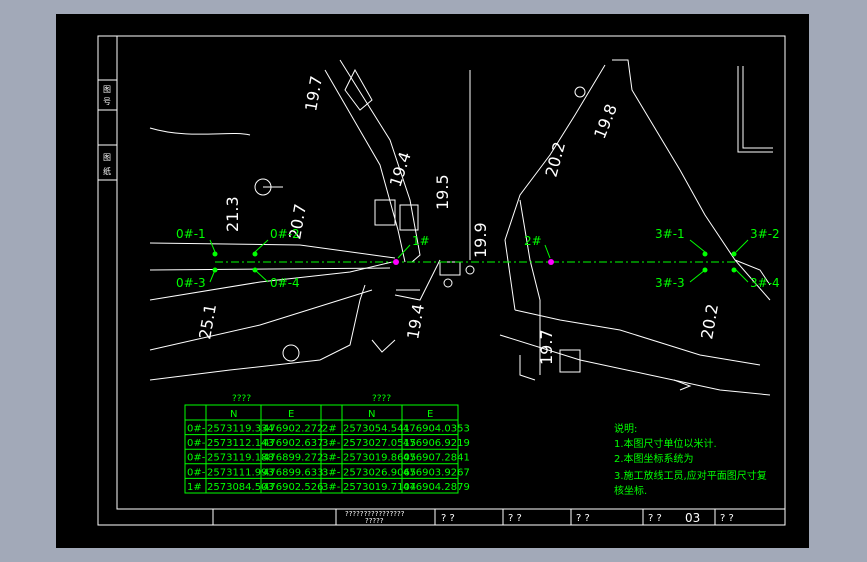  What do you see at coordinates (705, 254) in the screenshot?
I see `pile-3-1-marker` at bounding box center [705, 254].